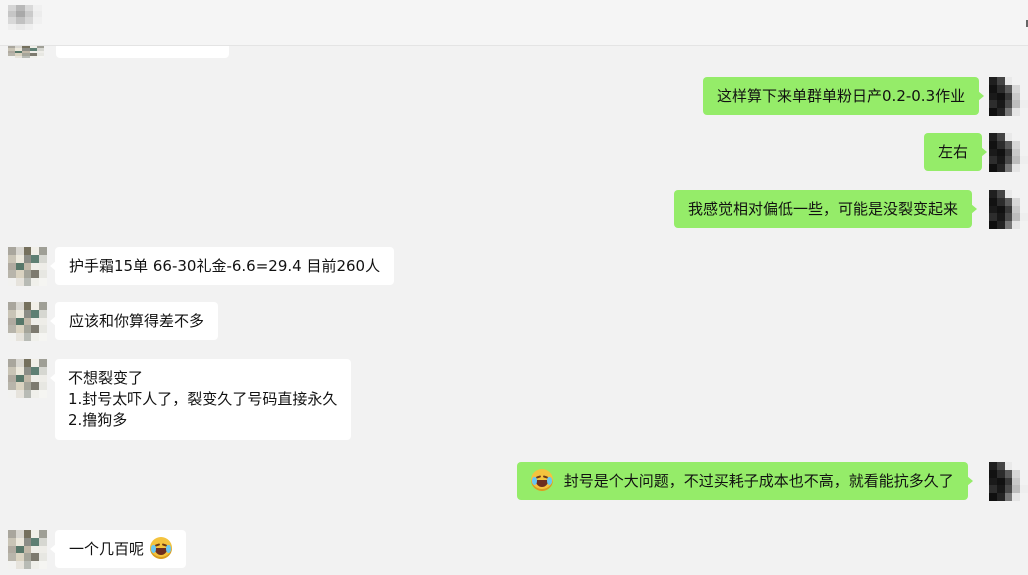 This screenshot has height=575, width=1028. What do you see at coordinates (106, 378) in the screenshot?
I see `message-line: 不想裂变了` at bounding box center [106, 378].